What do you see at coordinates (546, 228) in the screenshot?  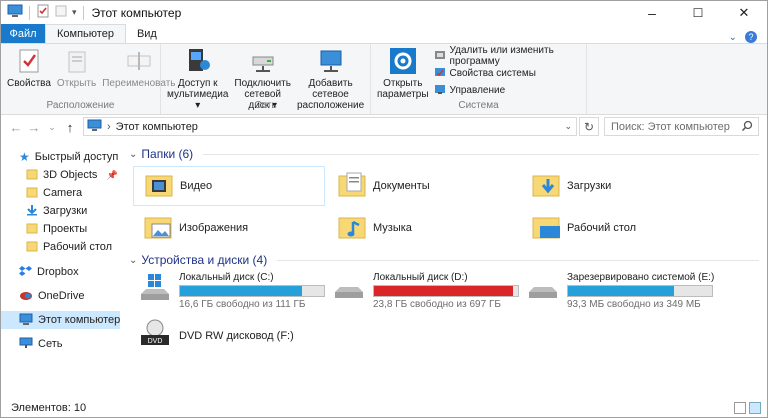 I see `desktop-folder-icon` at bounding box center [546, 228].